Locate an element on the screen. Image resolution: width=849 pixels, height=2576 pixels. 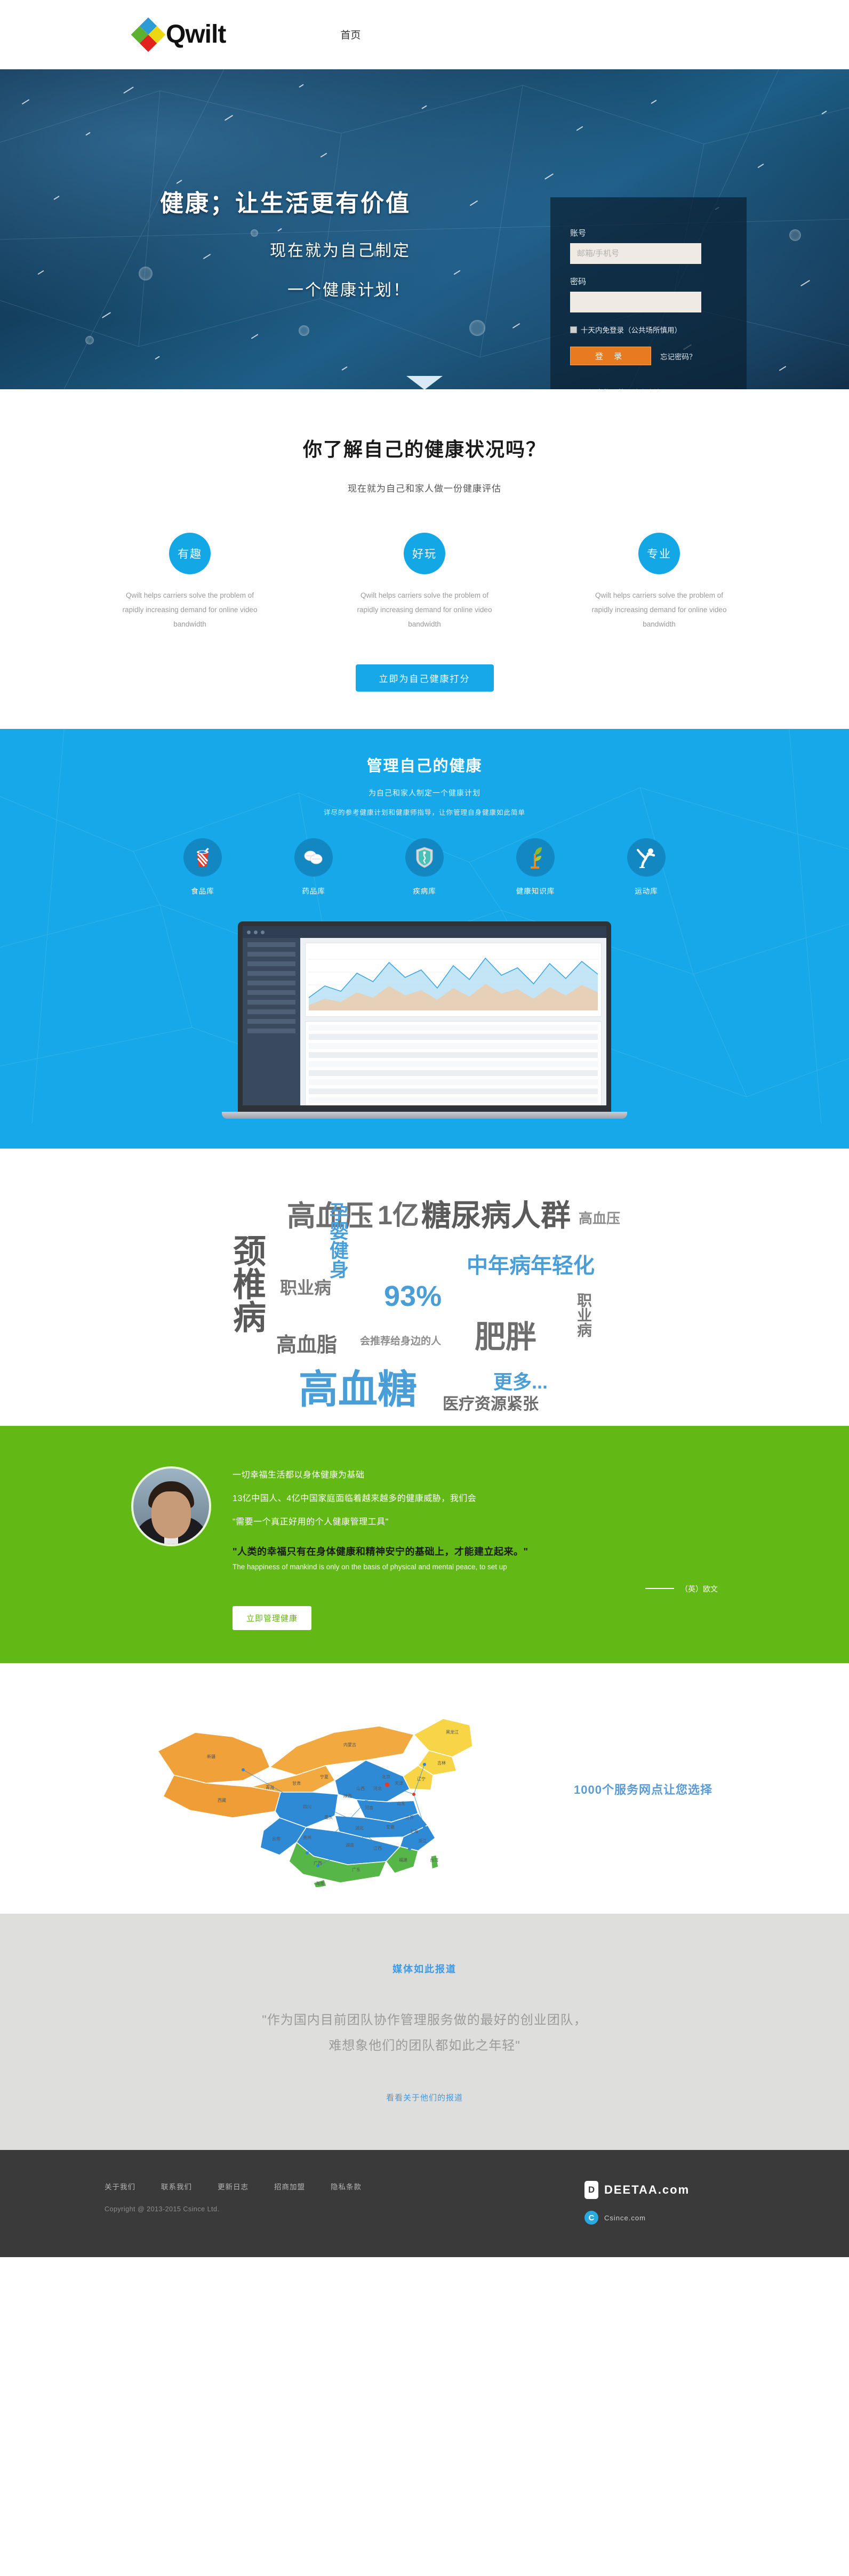
login-actions: 登 录 忘记密码？ is located at coordinates (648, 356).